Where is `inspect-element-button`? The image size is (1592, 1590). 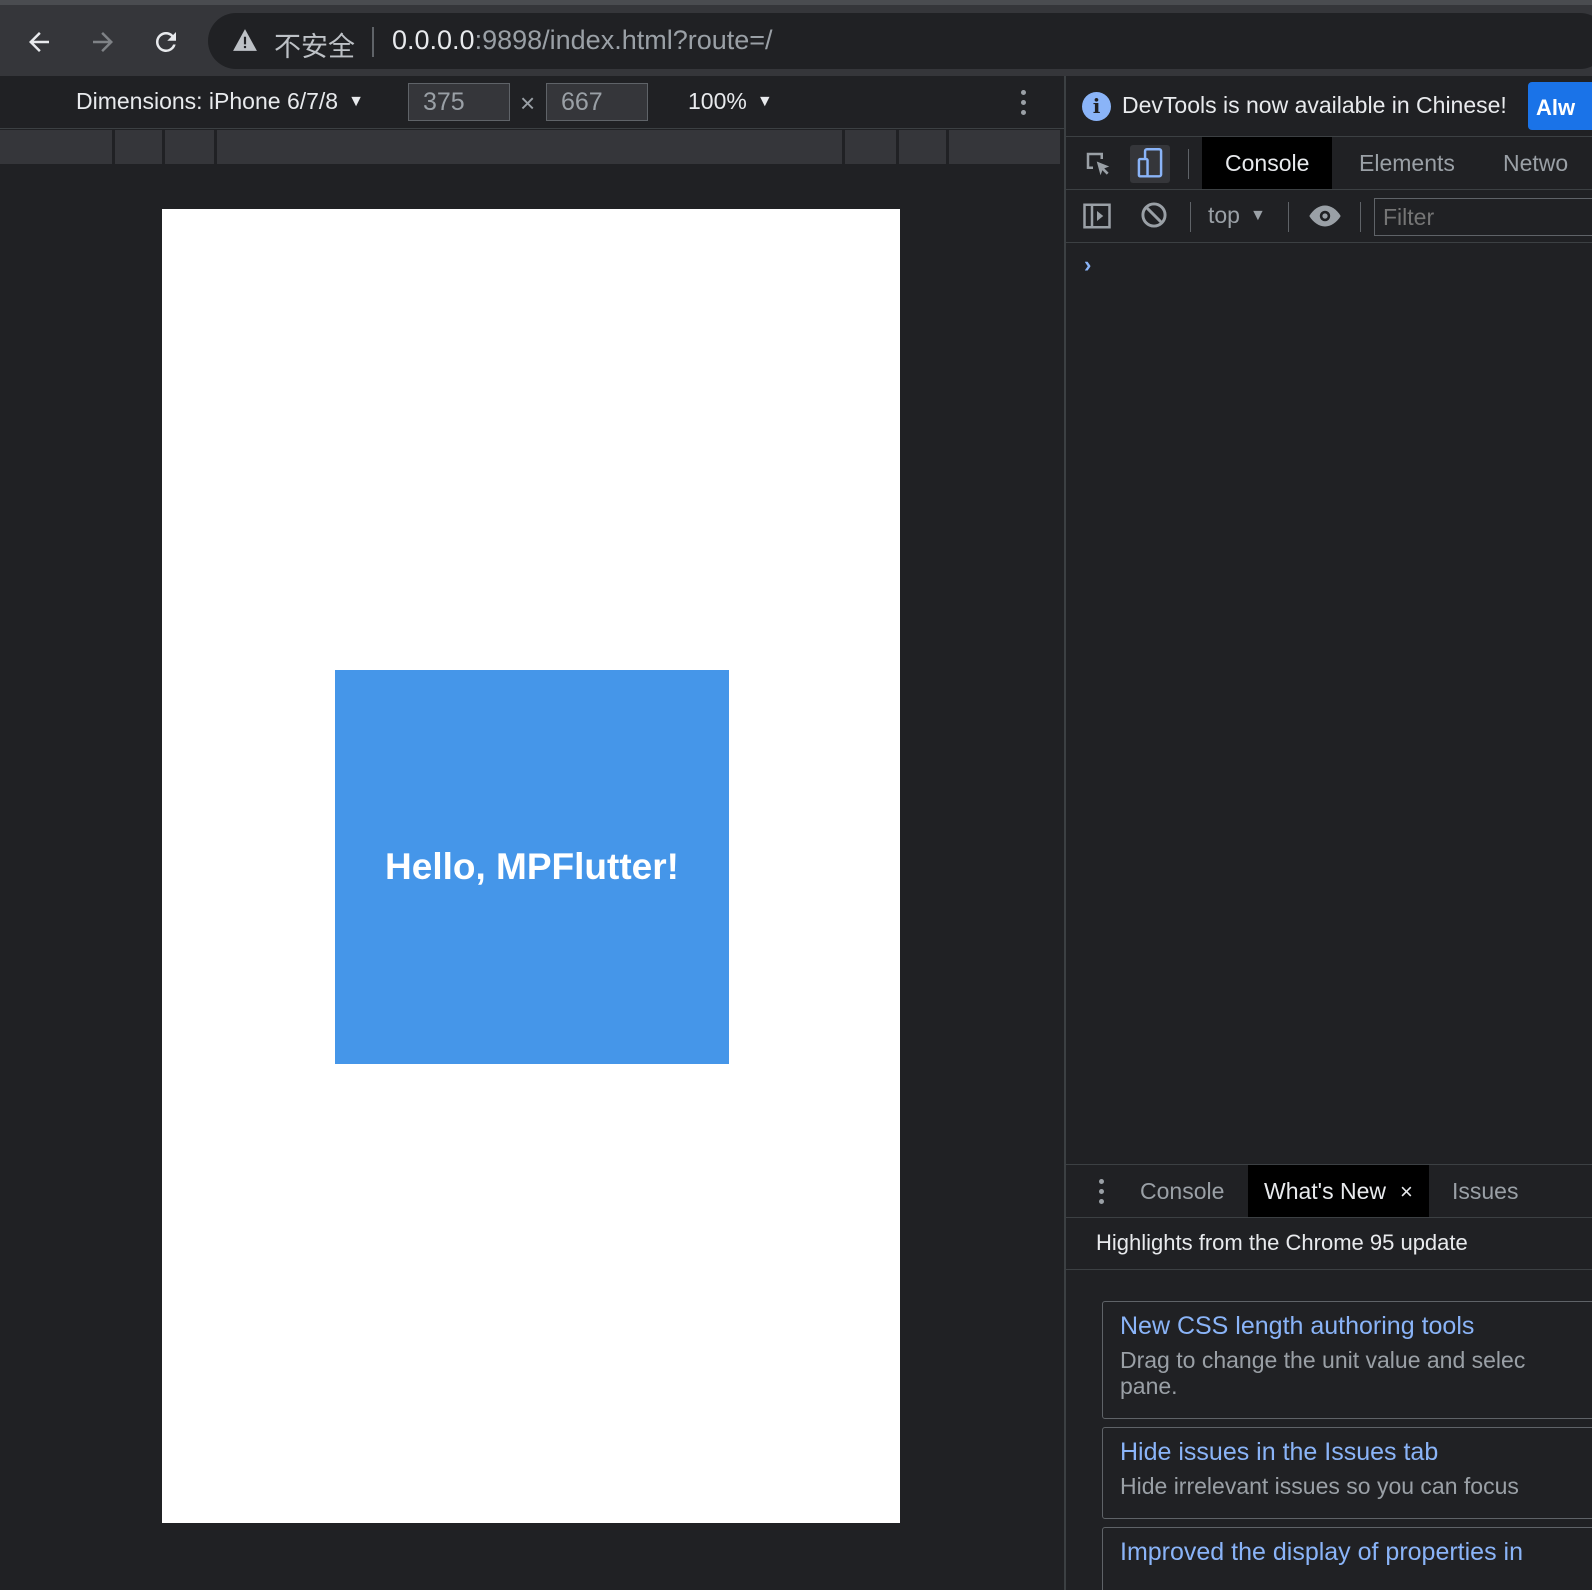
inspect-element-button is located at coordinates (1098, 164).